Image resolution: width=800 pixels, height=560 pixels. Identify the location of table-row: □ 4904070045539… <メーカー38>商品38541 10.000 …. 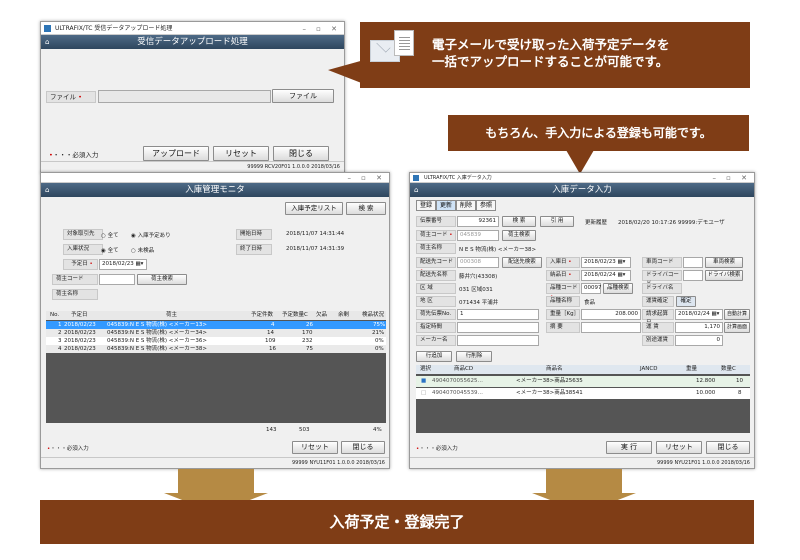
(583, 393).